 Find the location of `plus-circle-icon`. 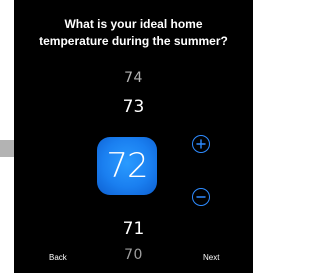

plus-circle-icon is located at coordinates (201, 144).